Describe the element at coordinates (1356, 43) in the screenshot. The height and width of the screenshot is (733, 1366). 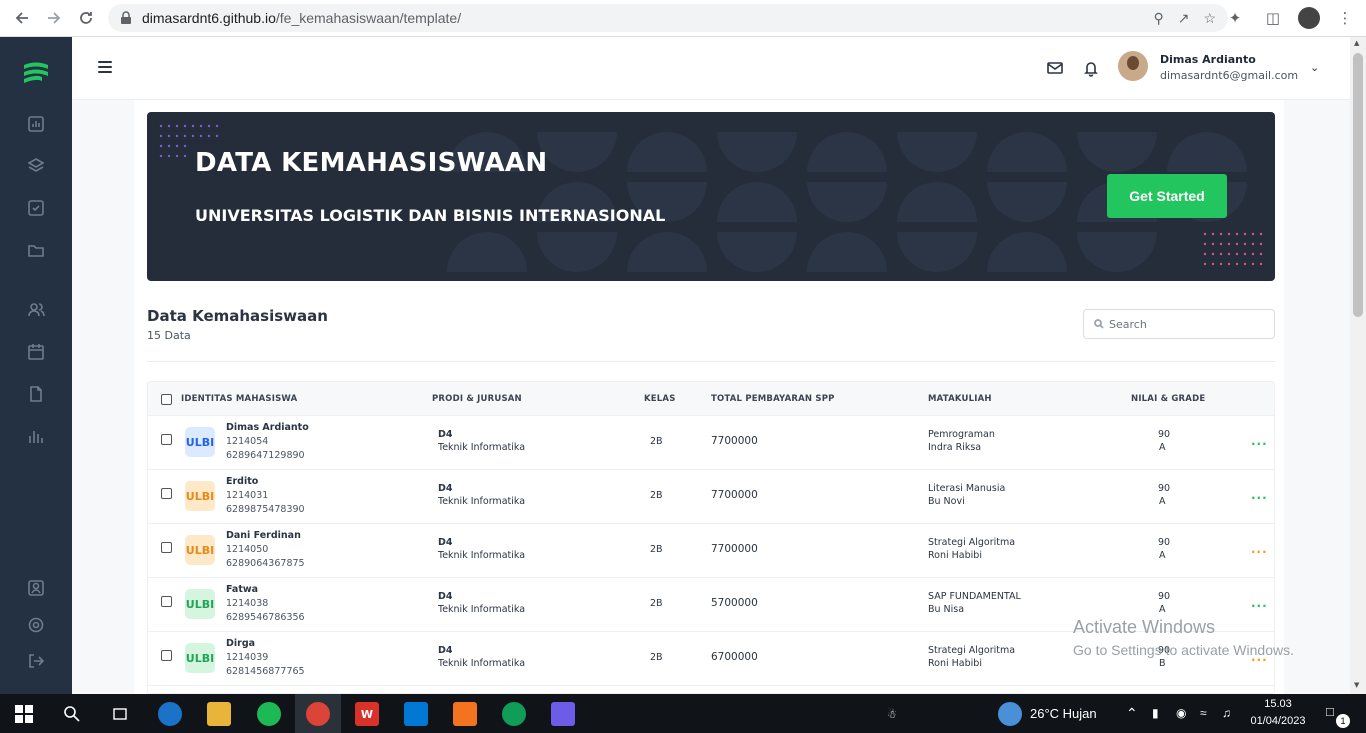
I see `scroll-up-icon: ▲` at that location.